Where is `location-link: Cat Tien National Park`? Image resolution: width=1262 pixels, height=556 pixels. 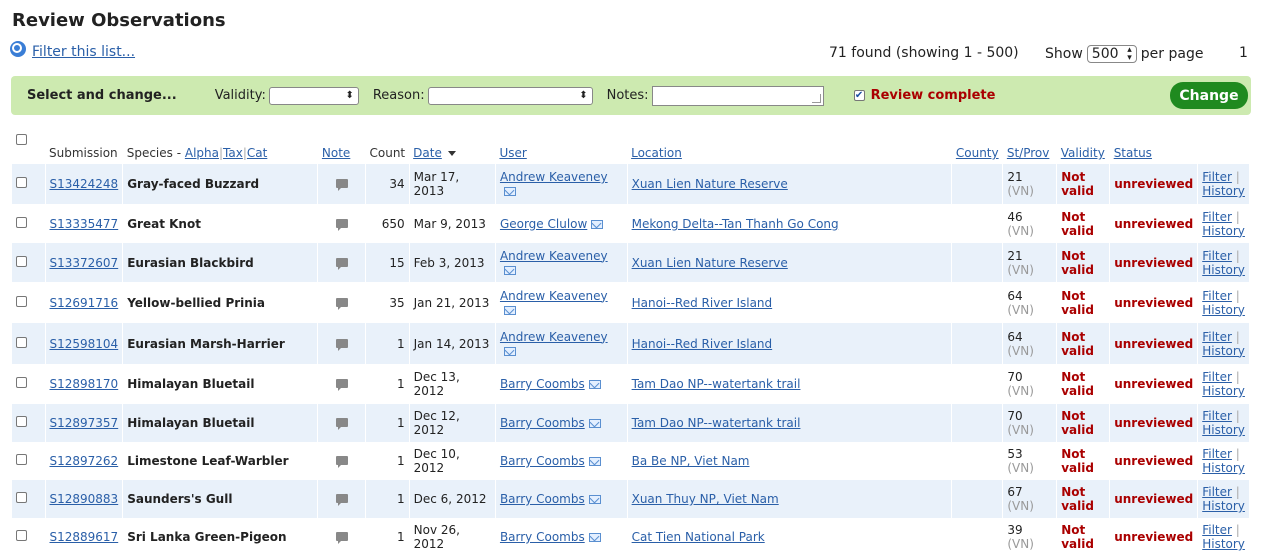 location-link: Cat Tien National Park is located at coordinates (698, 537).